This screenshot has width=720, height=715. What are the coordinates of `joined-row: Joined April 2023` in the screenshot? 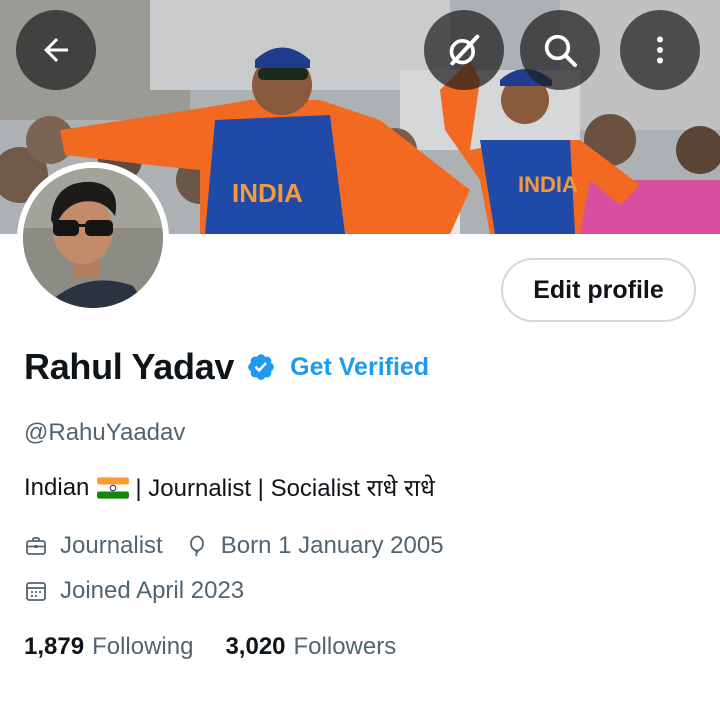 It's located at (134, 591).